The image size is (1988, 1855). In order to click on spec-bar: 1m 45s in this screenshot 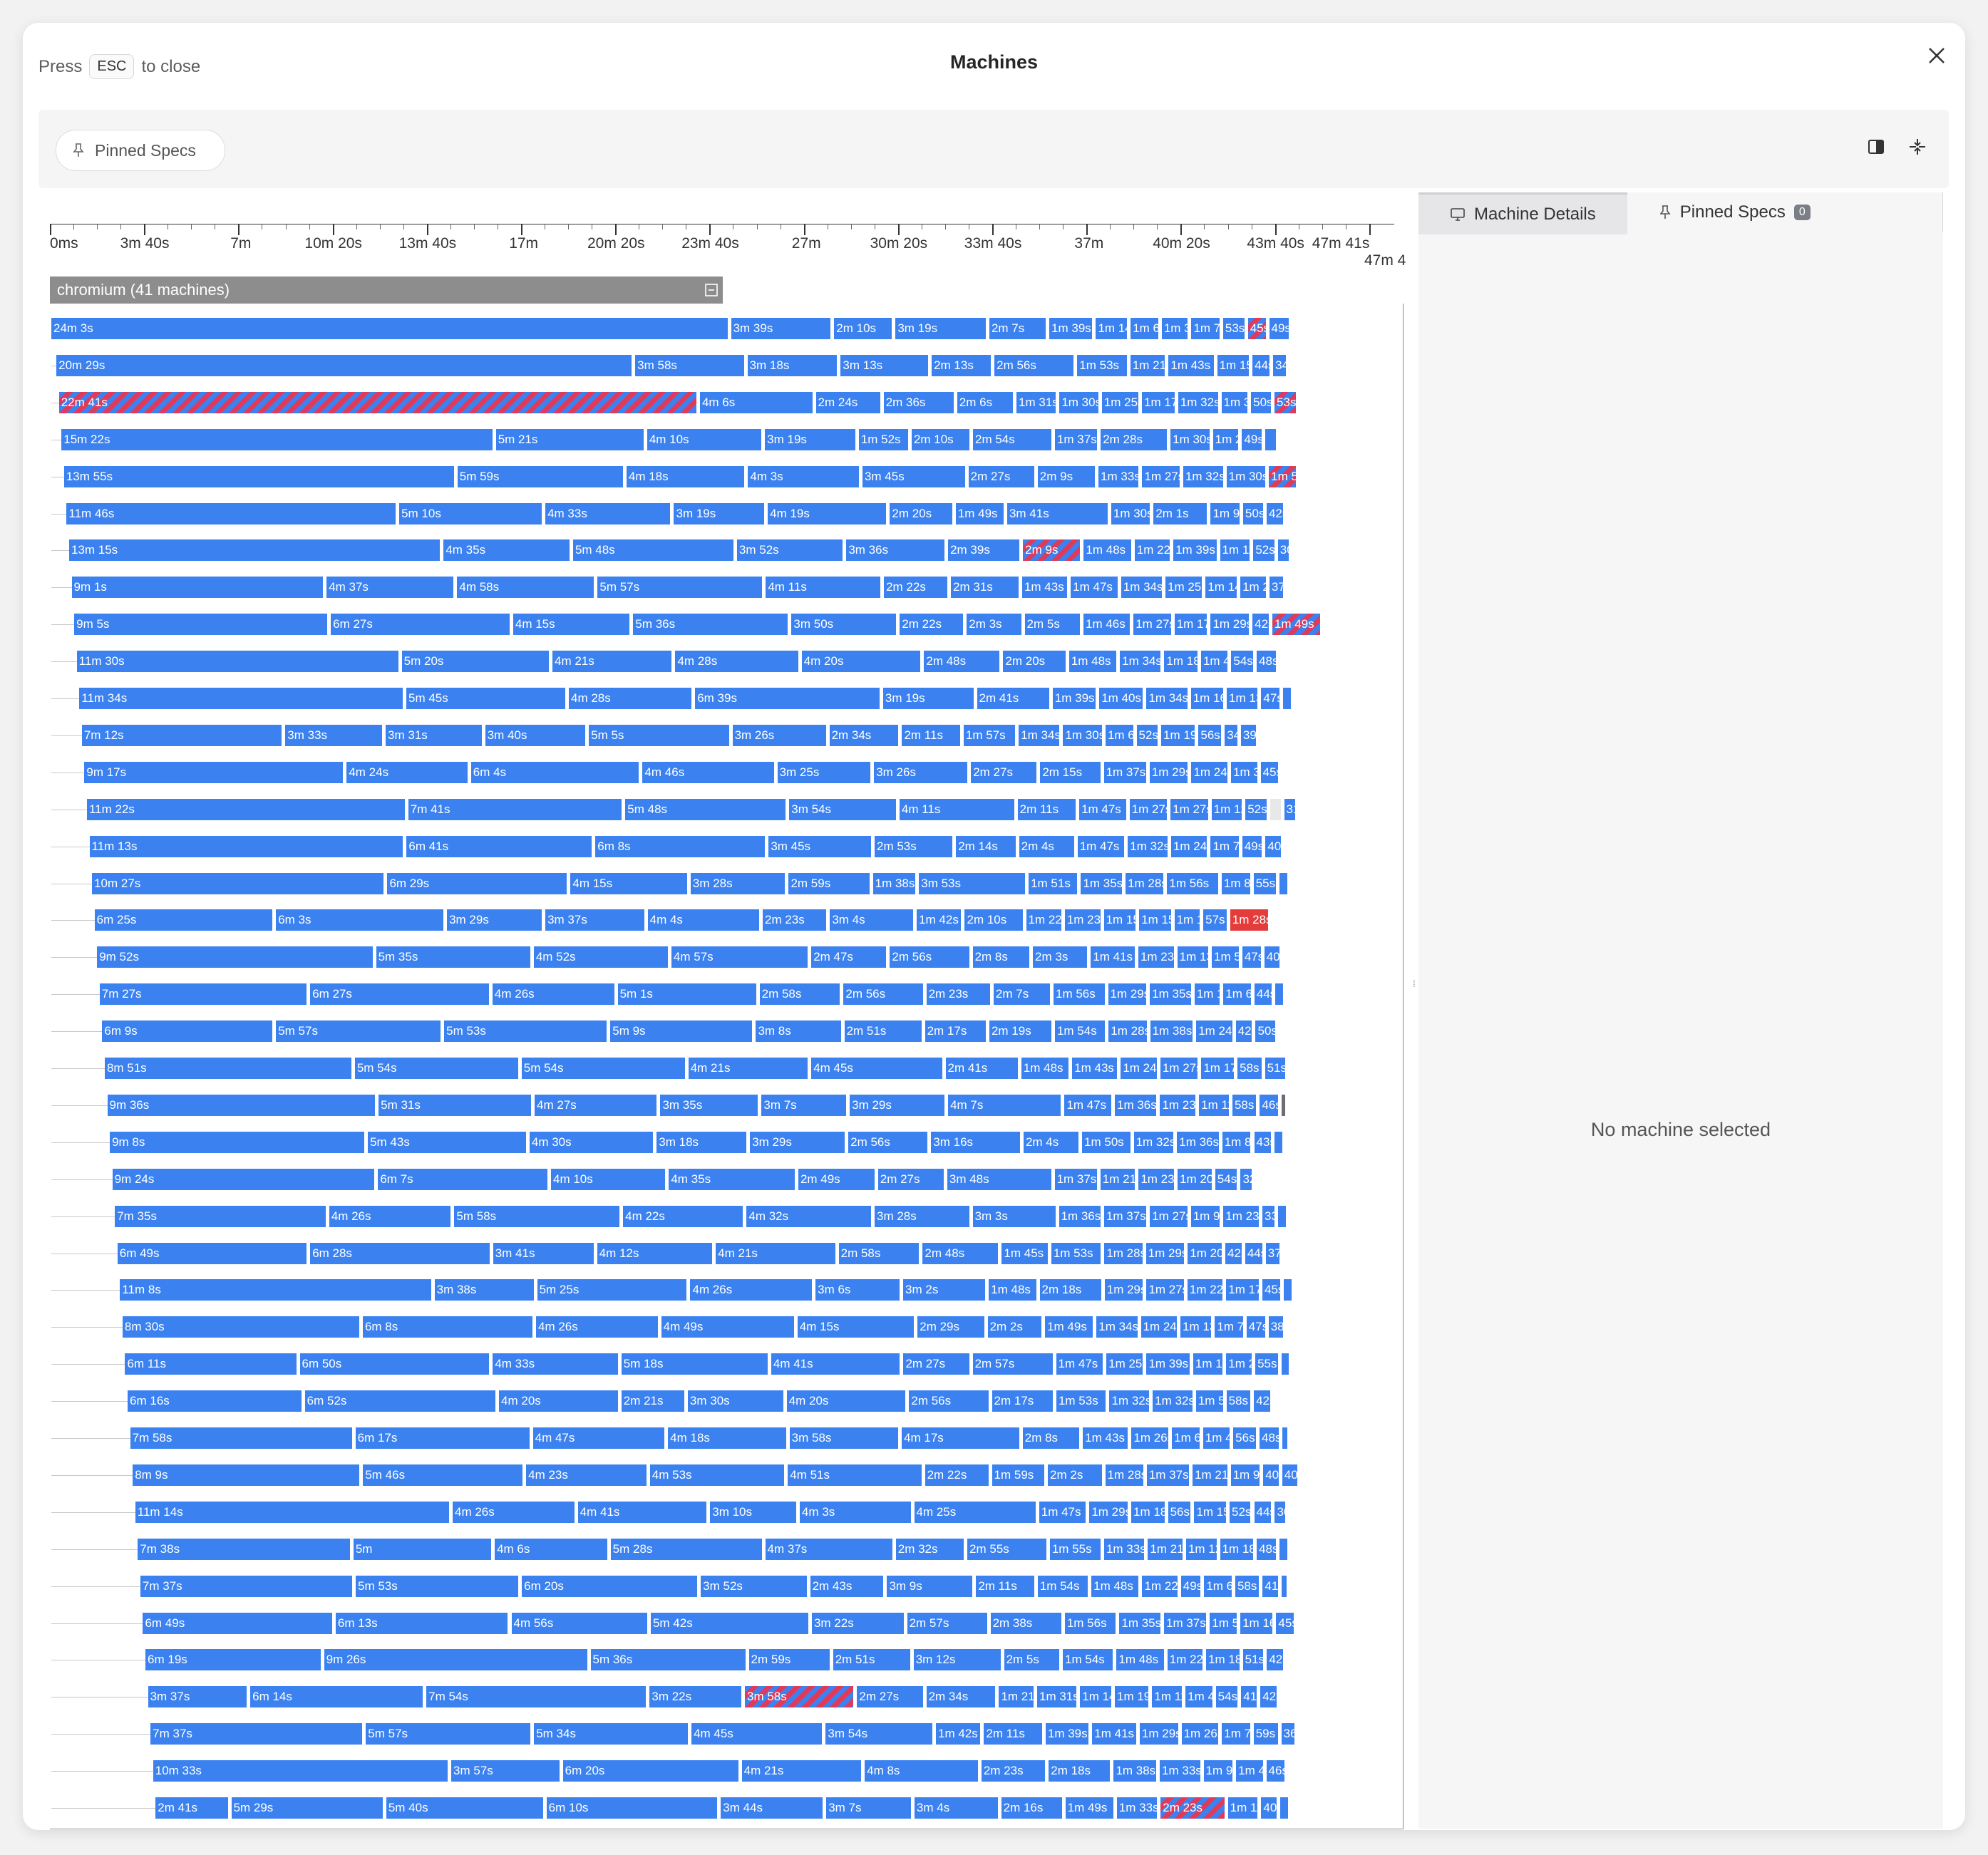, I will do `click(1024, 1253)`.